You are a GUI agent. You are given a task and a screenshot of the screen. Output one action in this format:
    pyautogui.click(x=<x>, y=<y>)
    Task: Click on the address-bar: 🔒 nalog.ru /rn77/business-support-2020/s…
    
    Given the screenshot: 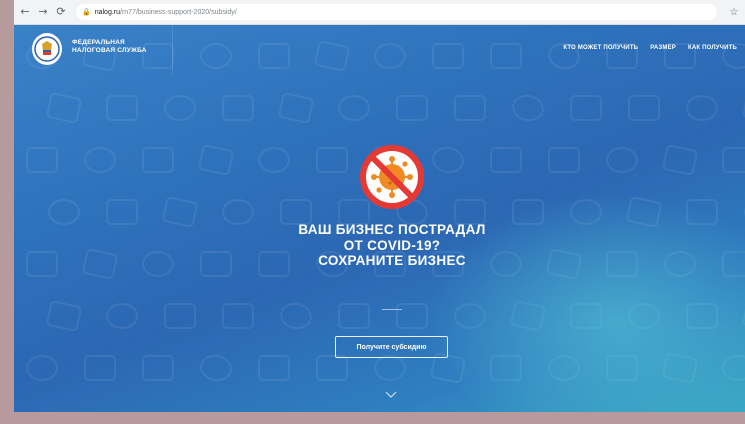 What is the action you would take?
    pyautogui.click(x=396, y=12)
    